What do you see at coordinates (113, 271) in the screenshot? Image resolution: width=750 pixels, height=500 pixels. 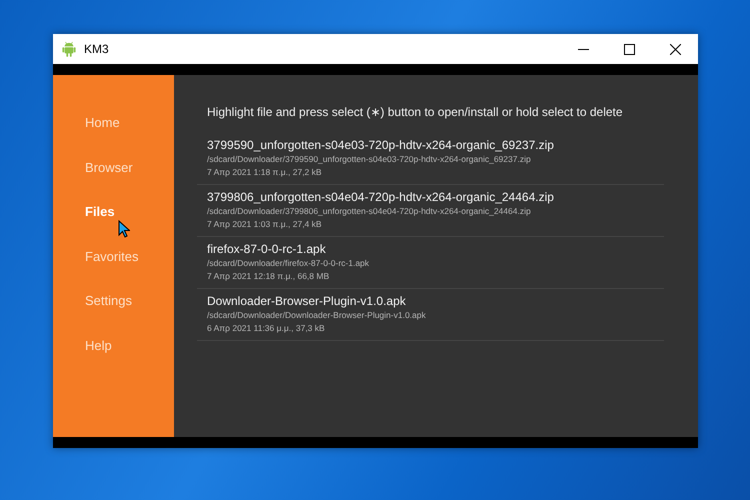 I see `sidebar-item: Favorites` at bounding box center [113, 271].